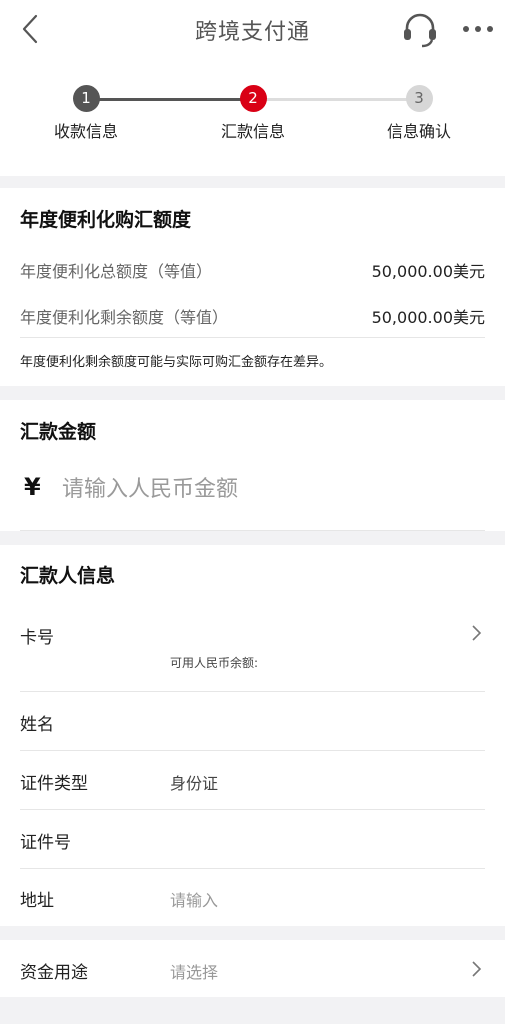  I want to click on step-label: 汇款信息, so click(252, 131).